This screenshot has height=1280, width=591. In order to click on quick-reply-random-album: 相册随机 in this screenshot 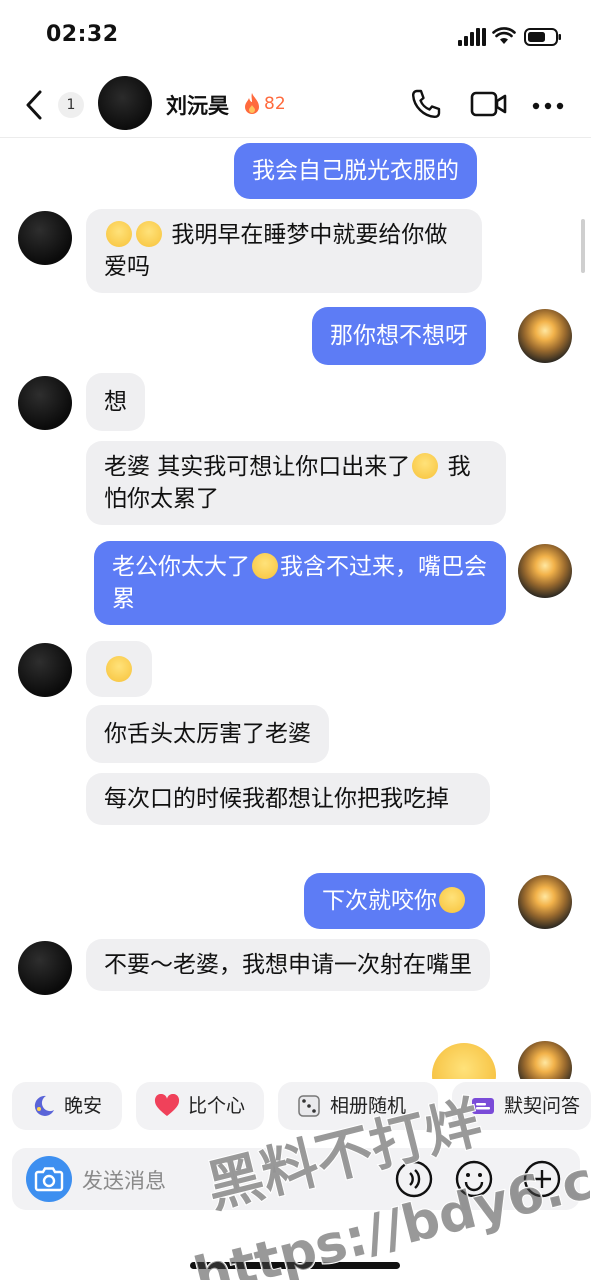, I will do `click(358, 1106)`.